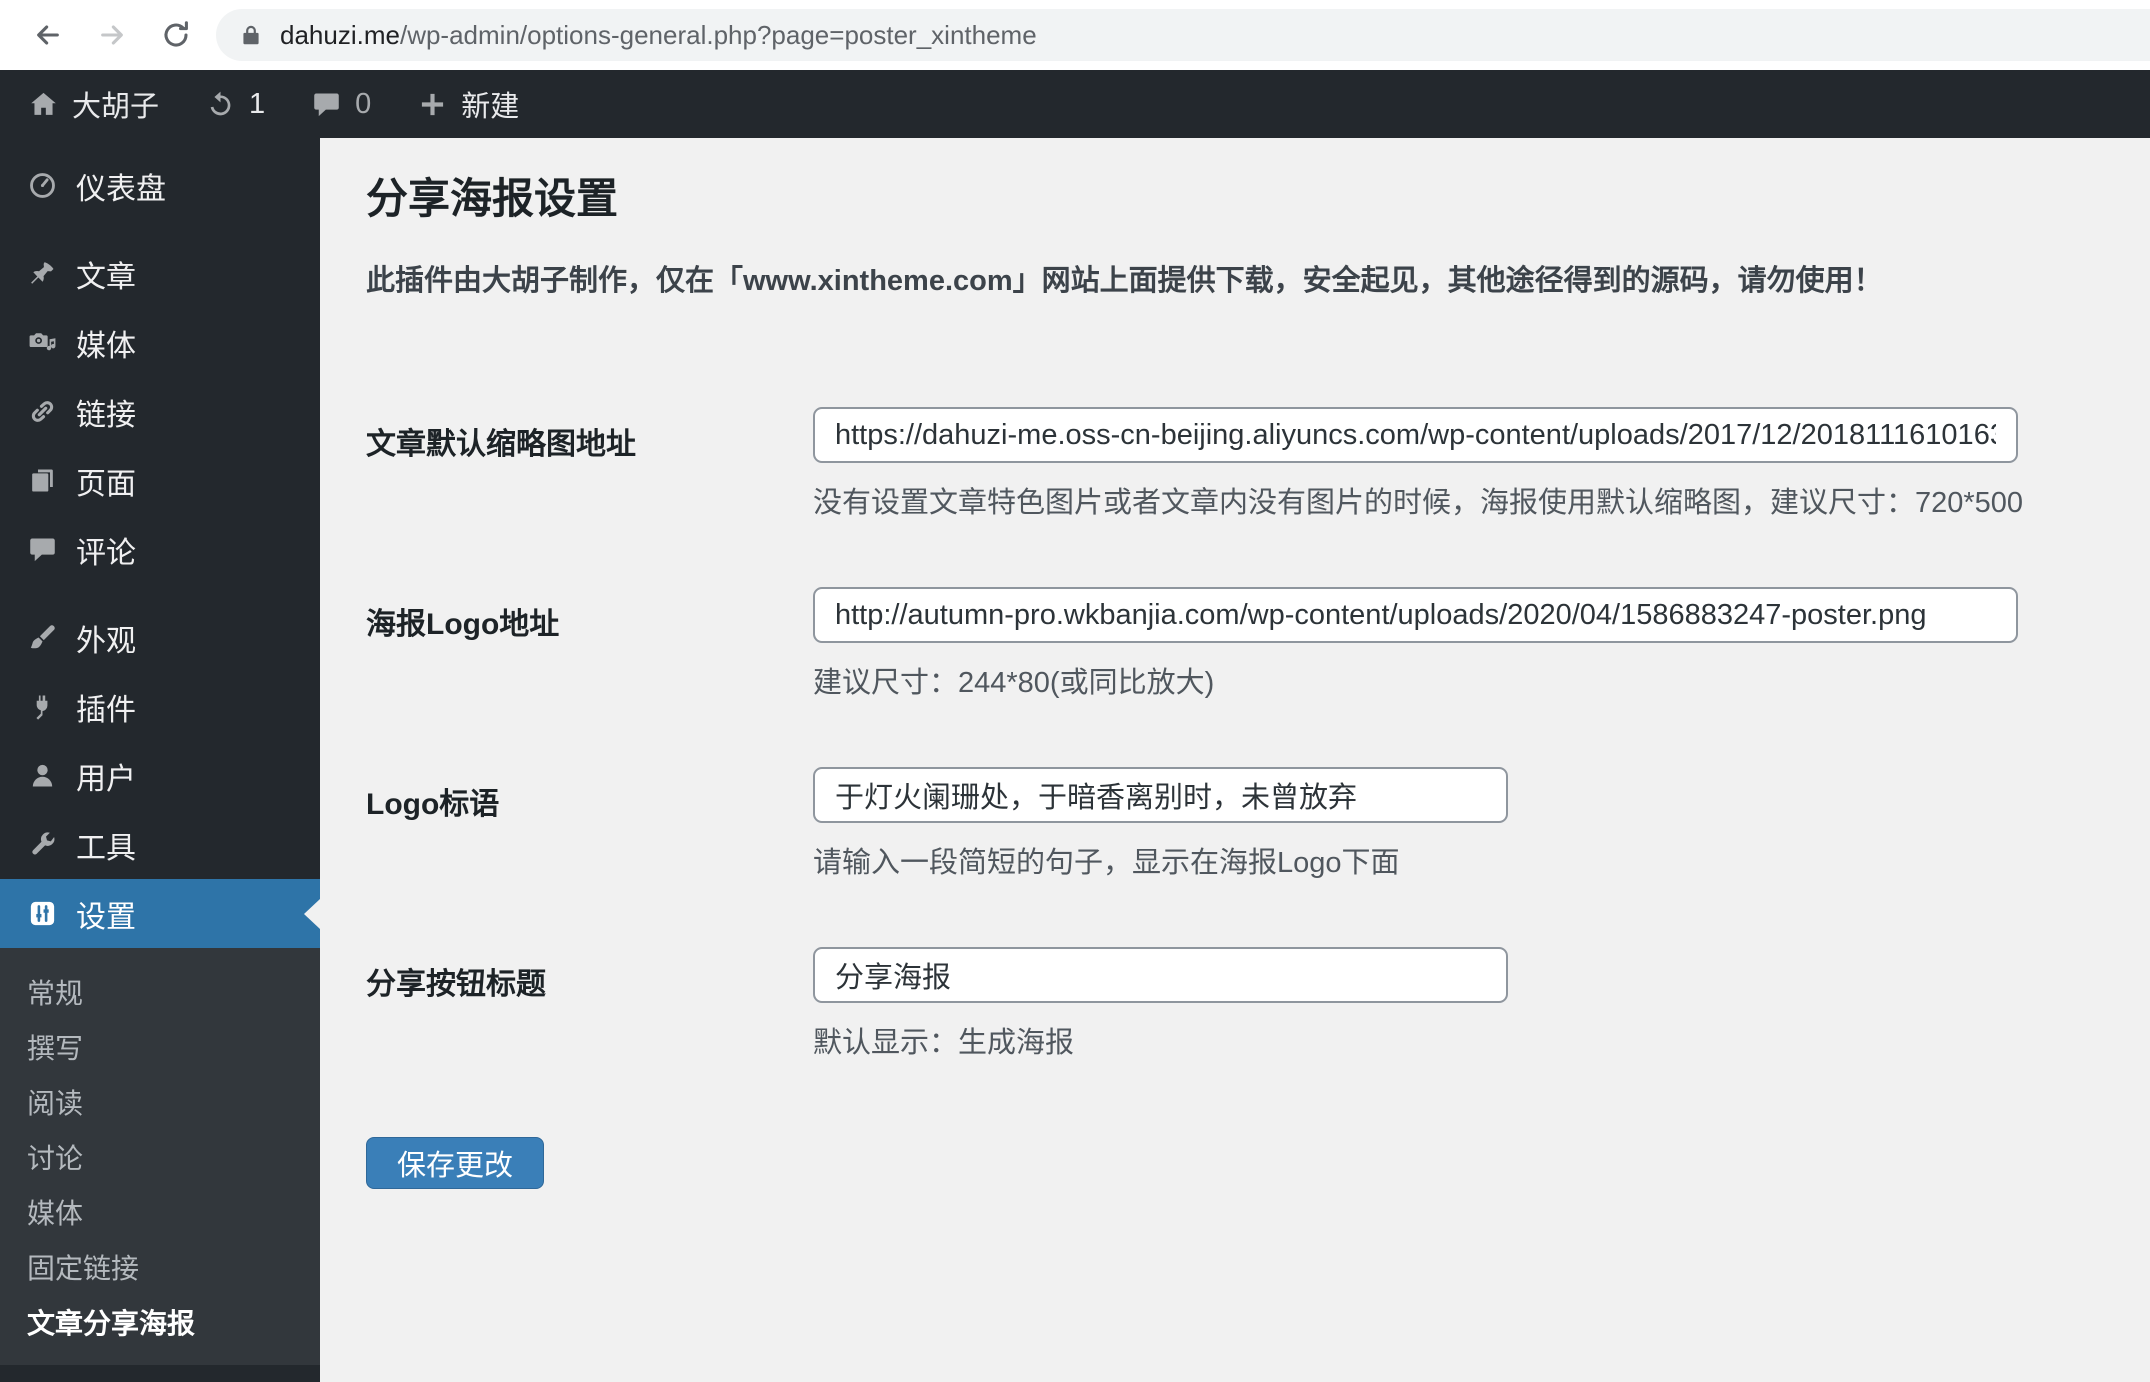 The width and height of the screenshot is (2150, 1382). What do you see at coordinates (42, 775) in the screenshot?
I see `users-icon` at bounding box center [42, 775].